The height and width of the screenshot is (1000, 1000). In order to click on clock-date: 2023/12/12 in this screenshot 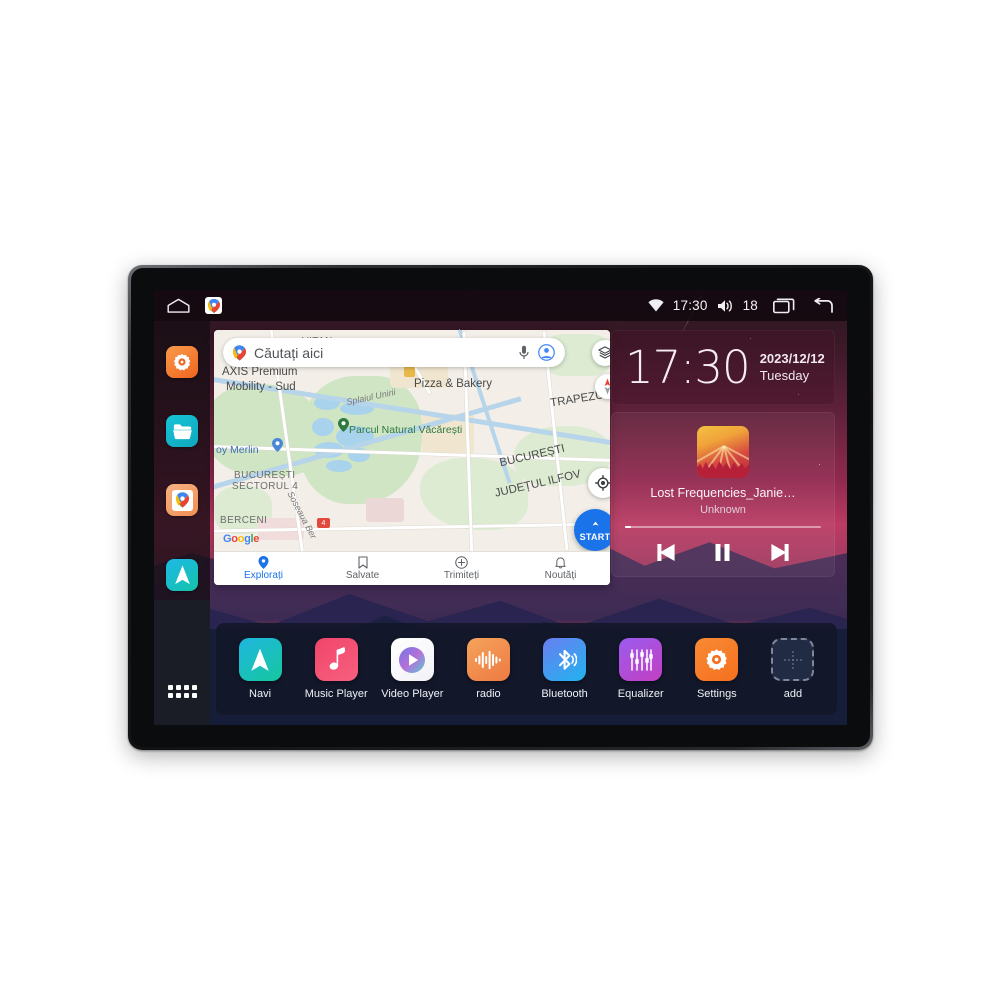, I will do `click(792, 359)`.